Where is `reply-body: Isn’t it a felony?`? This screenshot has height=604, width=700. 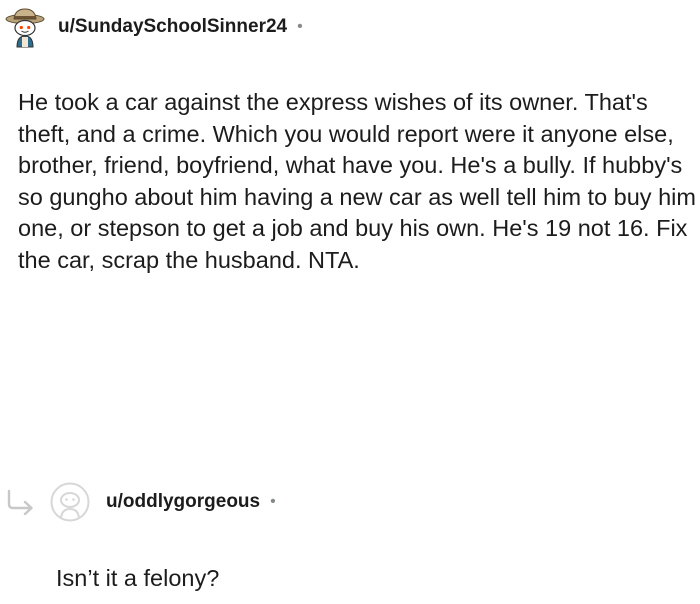 reply-body: Isn’t it a felony? is located at coordinates (138, 578).